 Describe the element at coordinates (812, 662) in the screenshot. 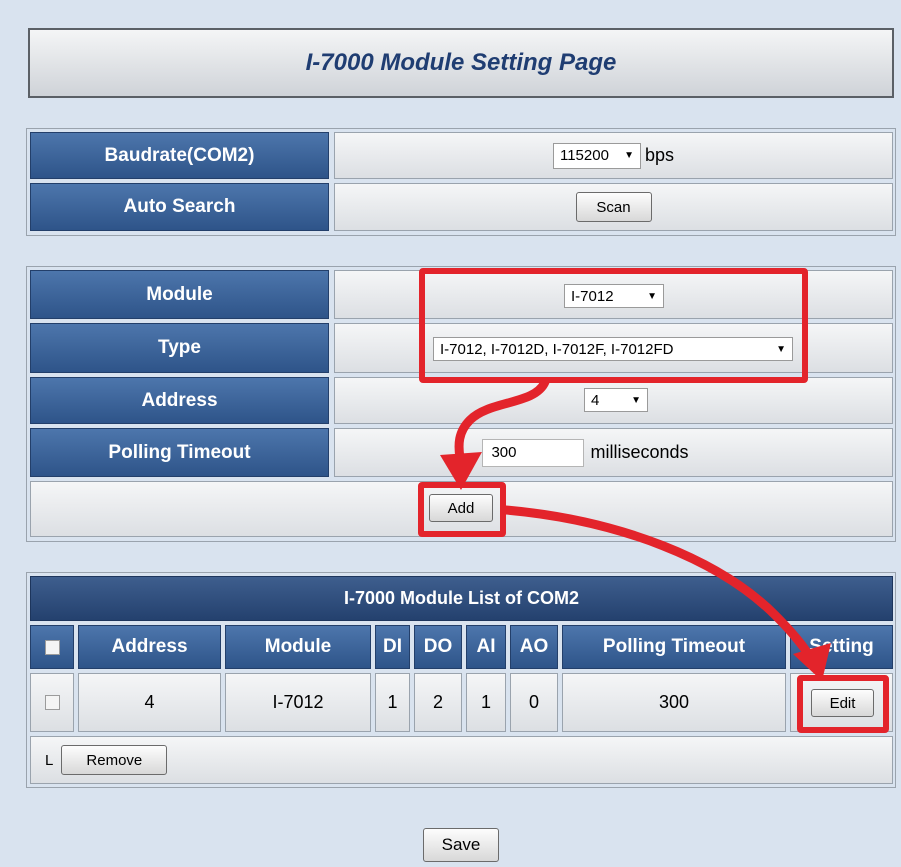

I see `arrow-to-edit-head` at that location.